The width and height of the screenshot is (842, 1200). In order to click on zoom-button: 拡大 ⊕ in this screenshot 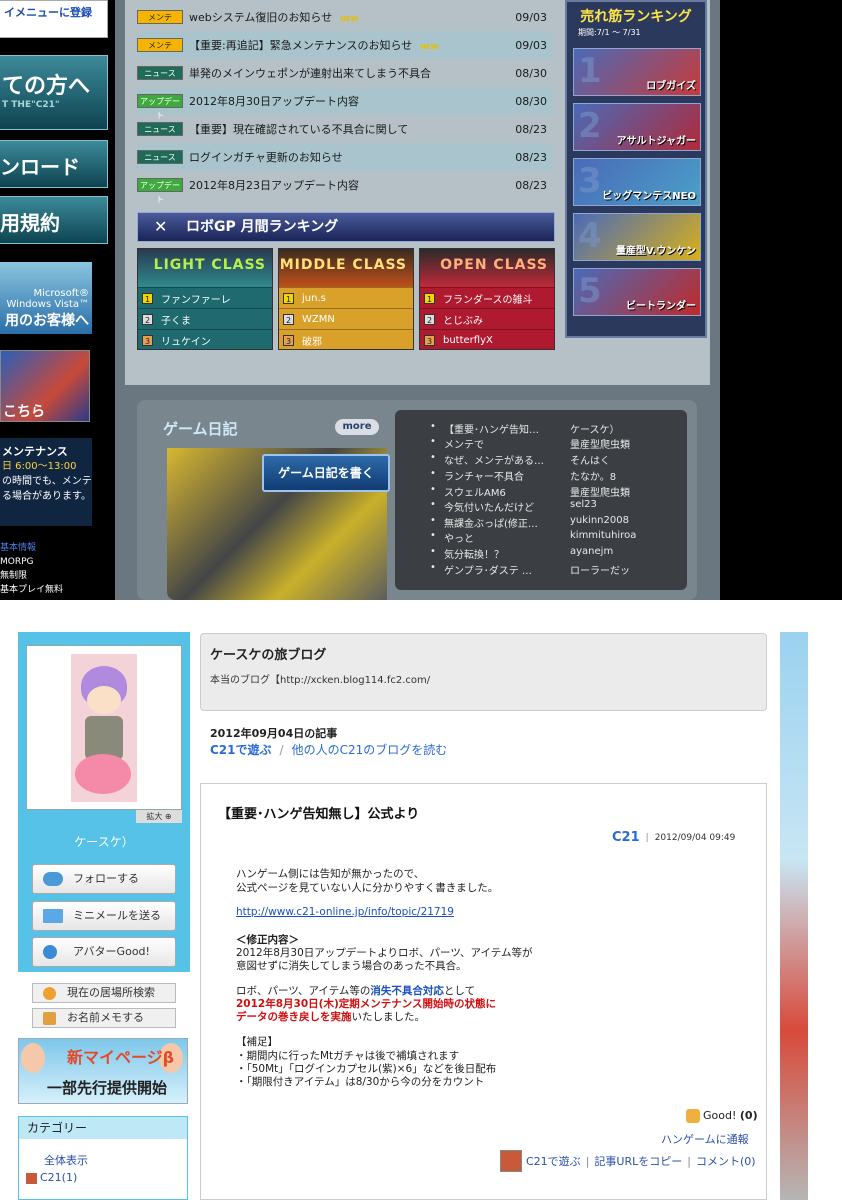, I will do `click(159, 816)`.